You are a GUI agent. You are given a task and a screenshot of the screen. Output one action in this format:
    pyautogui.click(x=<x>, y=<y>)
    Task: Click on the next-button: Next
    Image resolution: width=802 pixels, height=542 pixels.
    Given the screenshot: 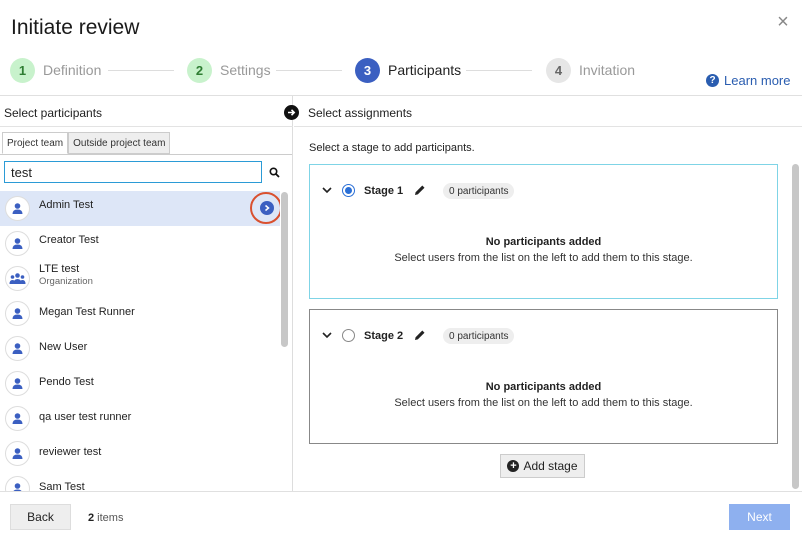 What is the action you would take?
    pyautogui.click(x=759, y=517)
    